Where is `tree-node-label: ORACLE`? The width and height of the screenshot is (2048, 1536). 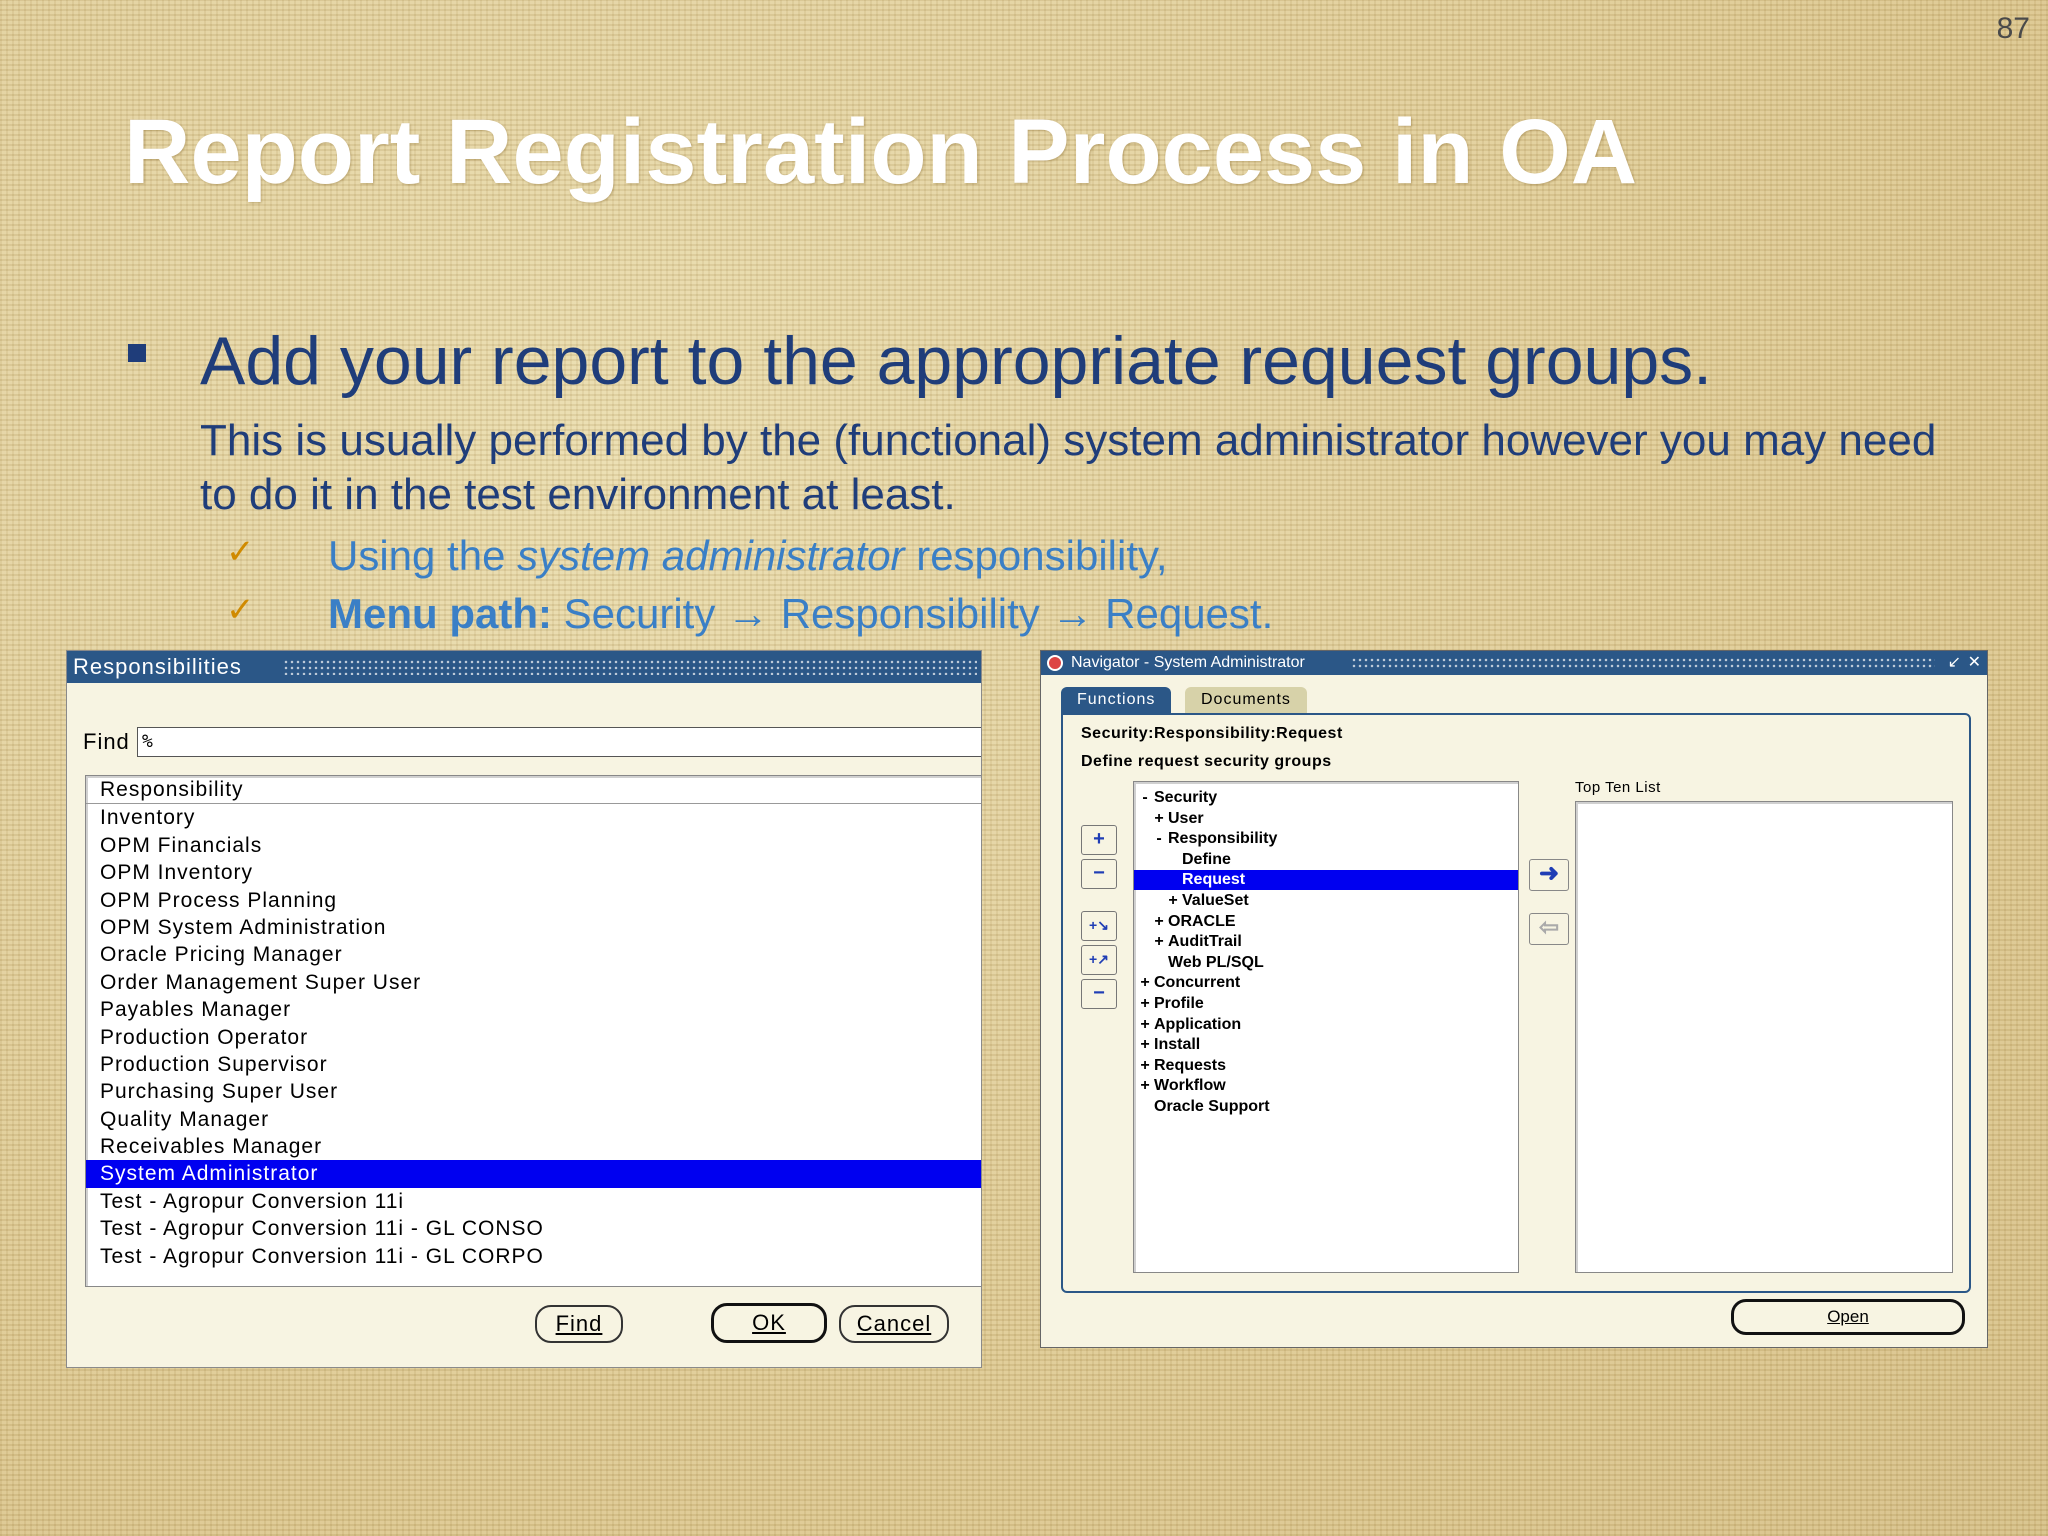
tree-node-label: ORACLE is located at coordinates (1202, 921).